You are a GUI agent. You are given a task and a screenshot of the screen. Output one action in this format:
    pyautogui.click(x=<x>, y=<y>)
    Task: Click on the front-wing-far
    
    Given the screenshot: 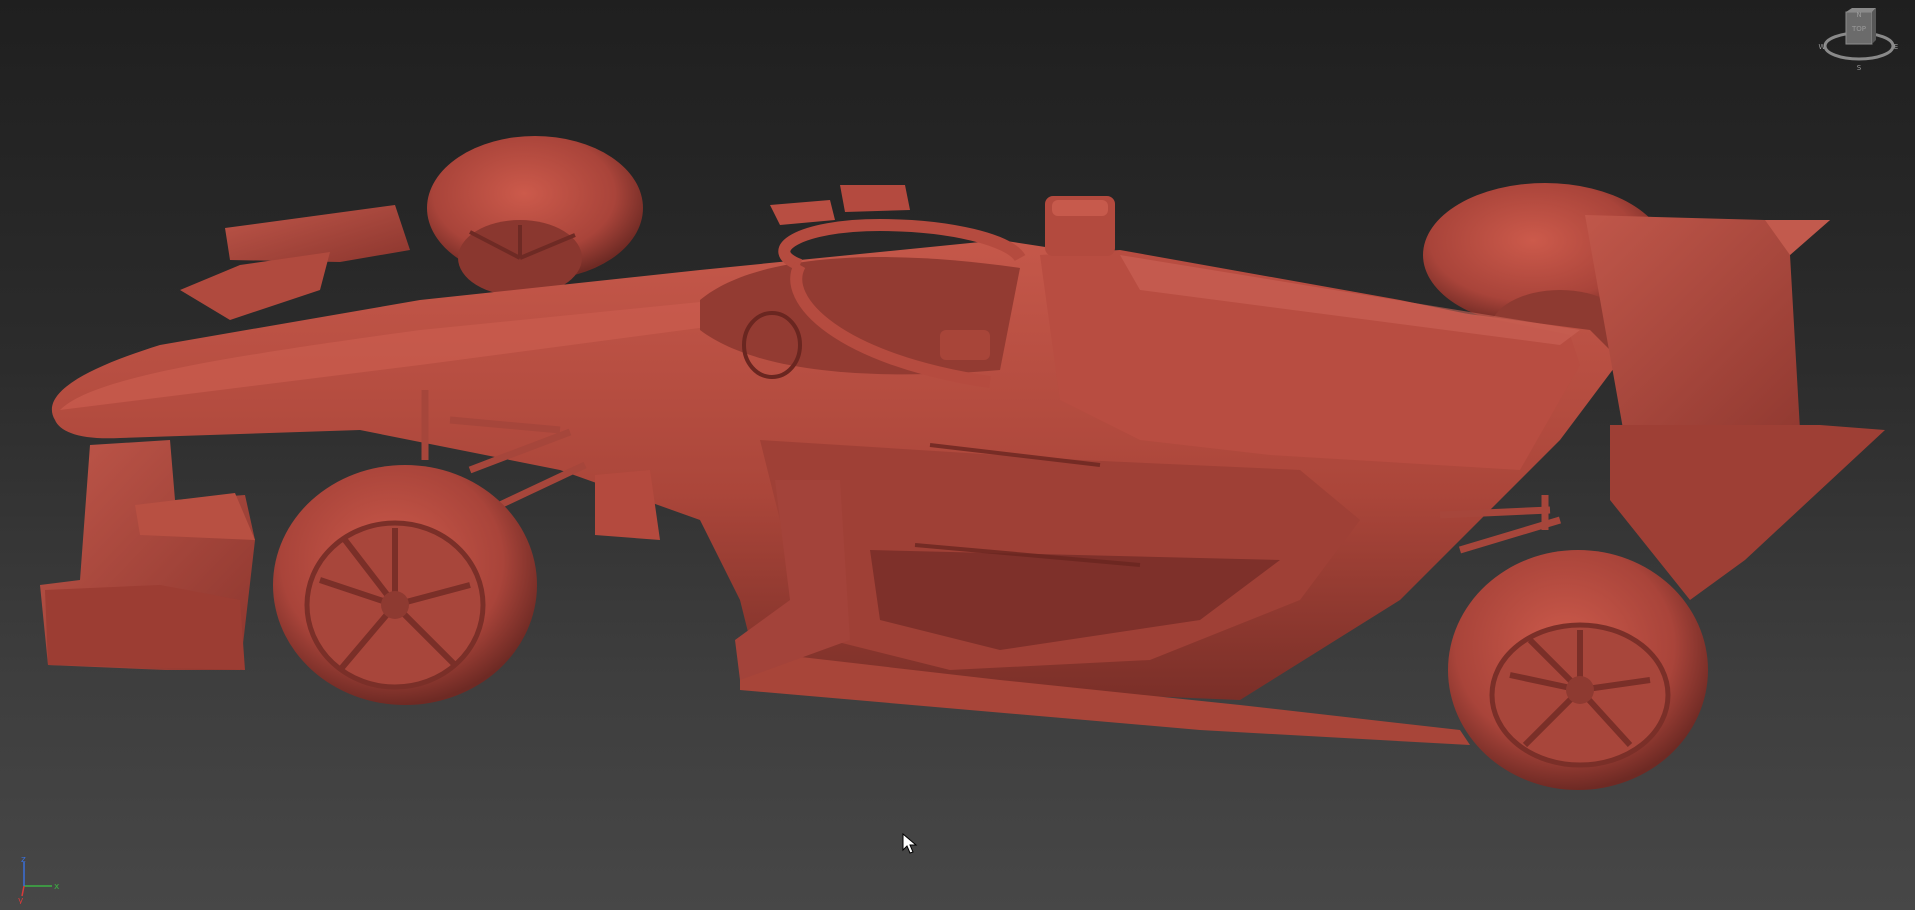 What is the action you would take?
    pyautogui.click(x=317, y=233)
    